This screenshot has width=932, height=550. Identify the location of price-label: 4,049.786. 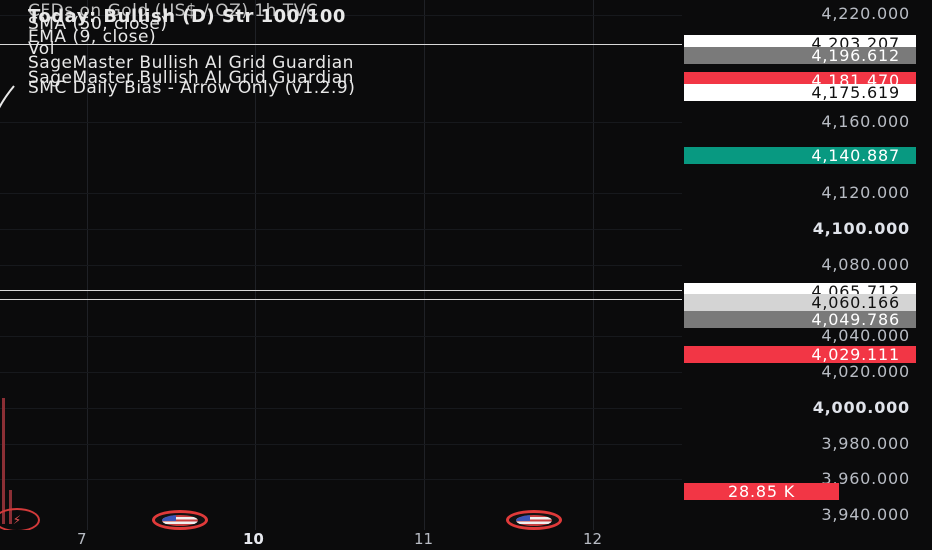
(800, 319).